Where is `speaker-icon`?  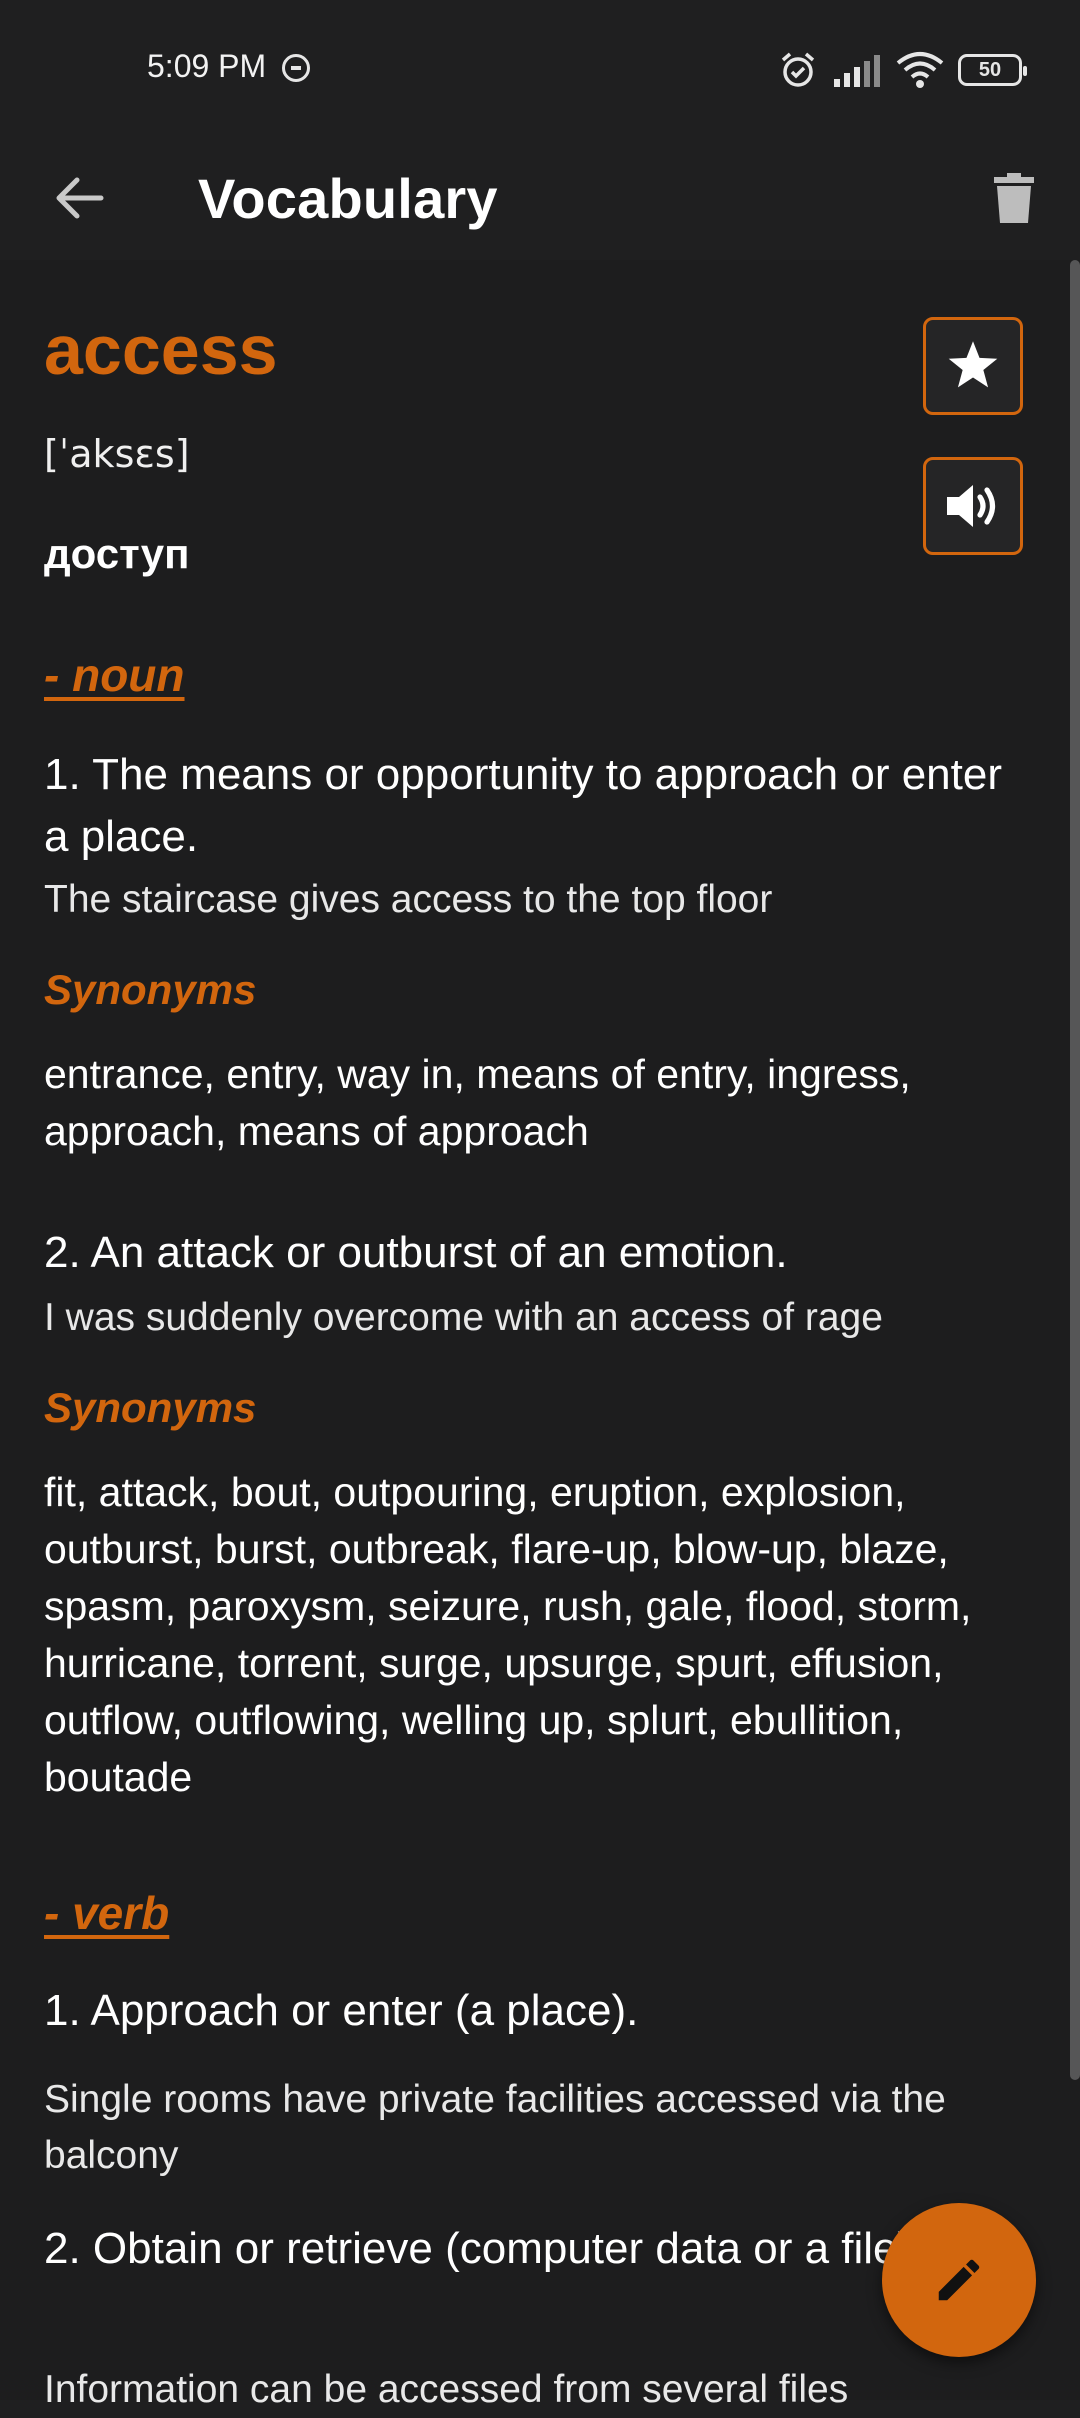
speaker-icon is located at coordinates (971, 506).